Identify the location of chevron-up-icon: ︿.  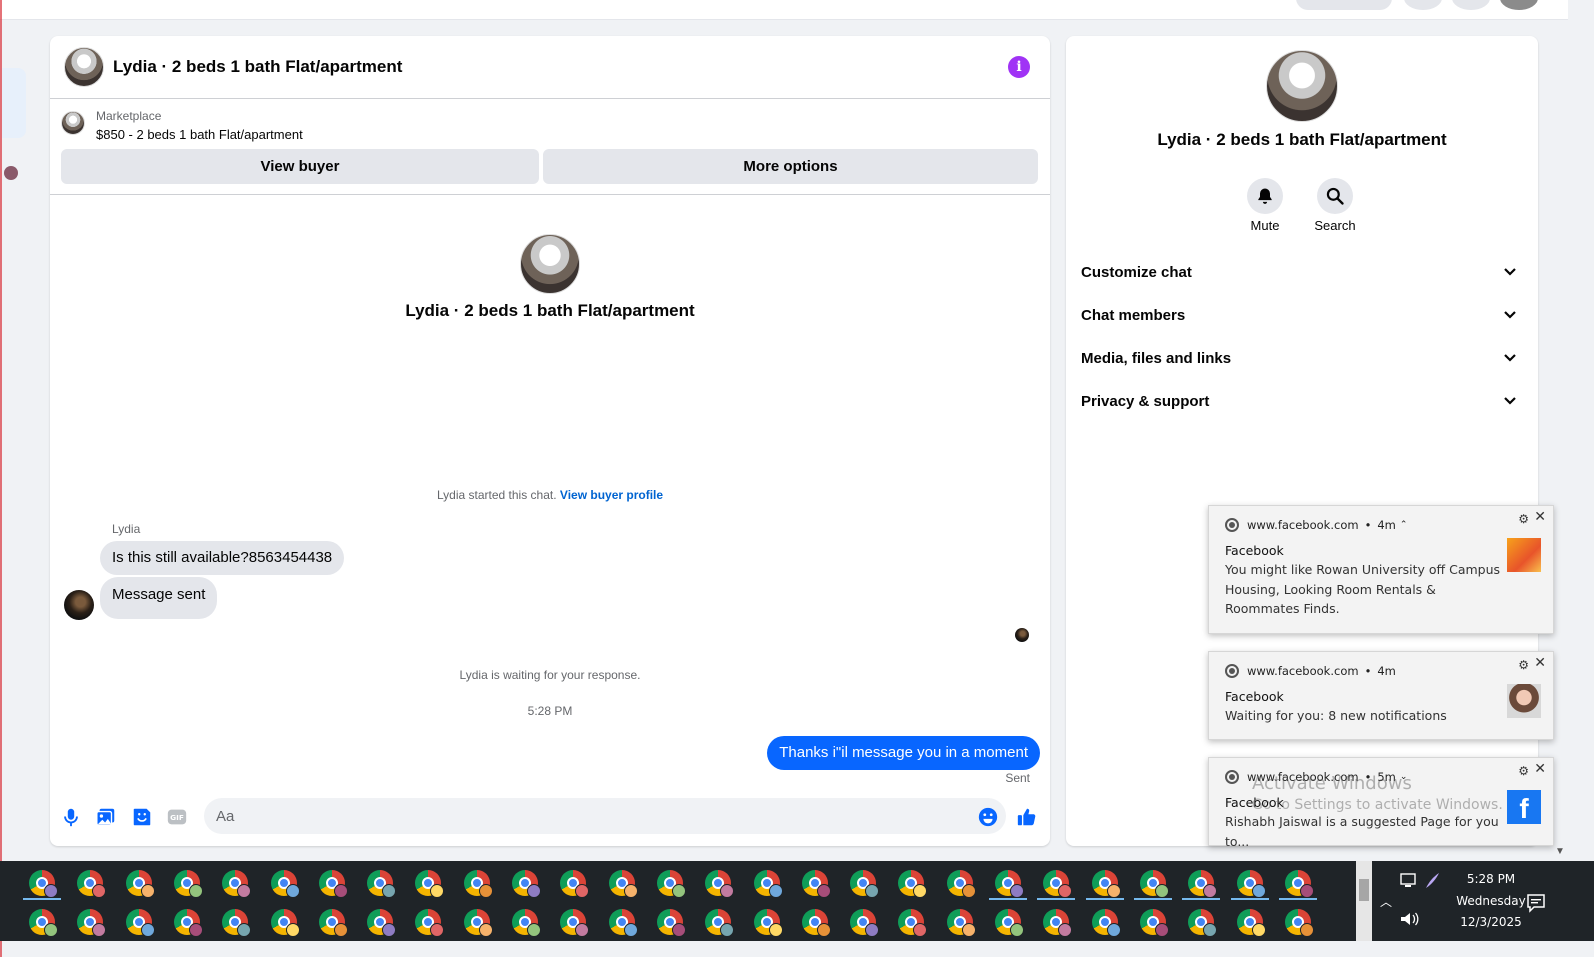
(1386, 901).